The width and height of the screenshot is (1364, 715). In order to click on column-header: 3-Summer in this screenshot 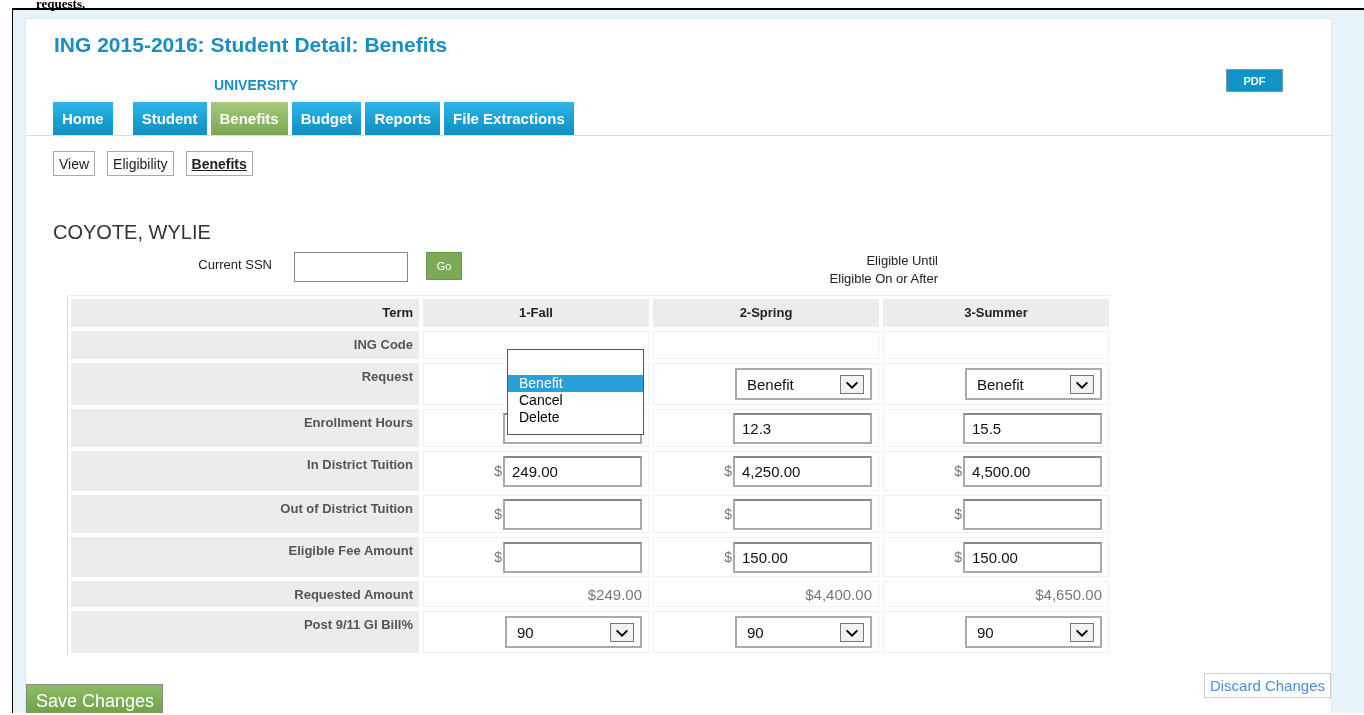, I will do `click(996, 313)`.